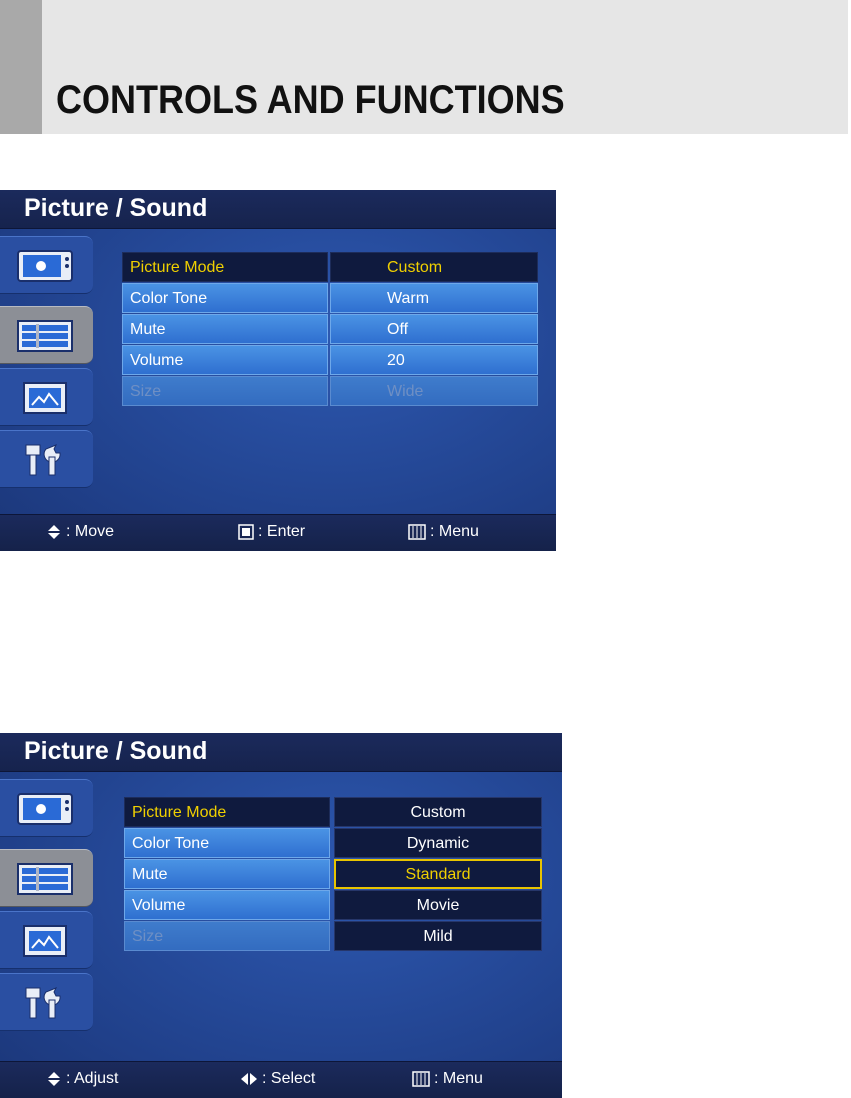  Describe the element at coordinates (434, 298) in the screenshot. I see `setting-value: Warm` at that location.